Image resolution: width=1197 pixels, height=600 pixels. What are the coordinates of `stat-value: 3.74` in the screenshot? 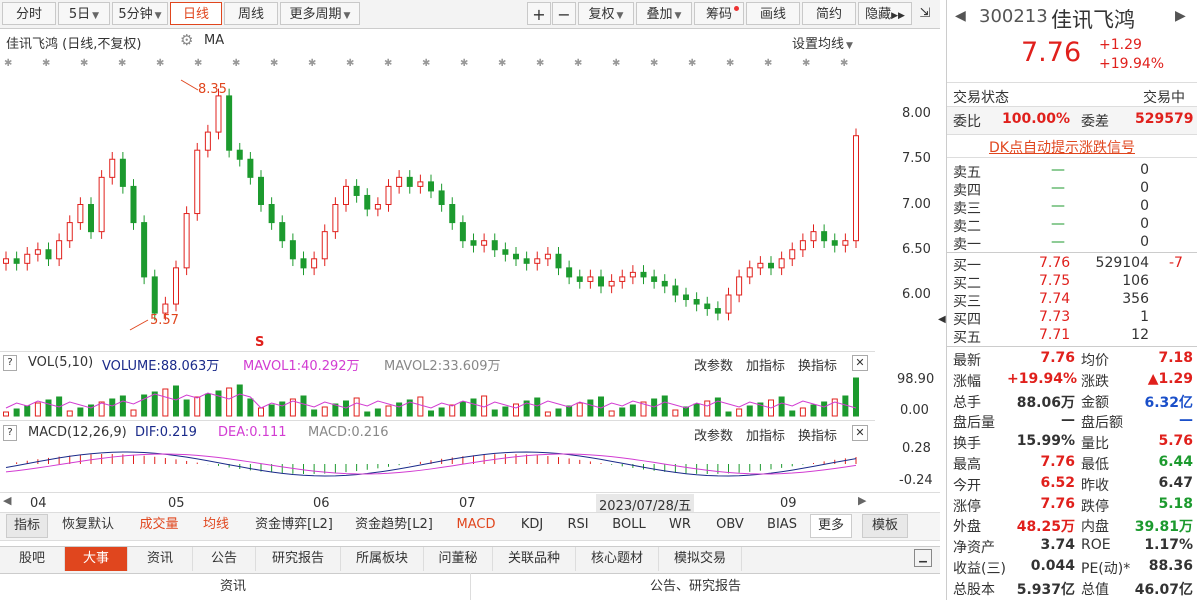 It's located at (1057, 545).